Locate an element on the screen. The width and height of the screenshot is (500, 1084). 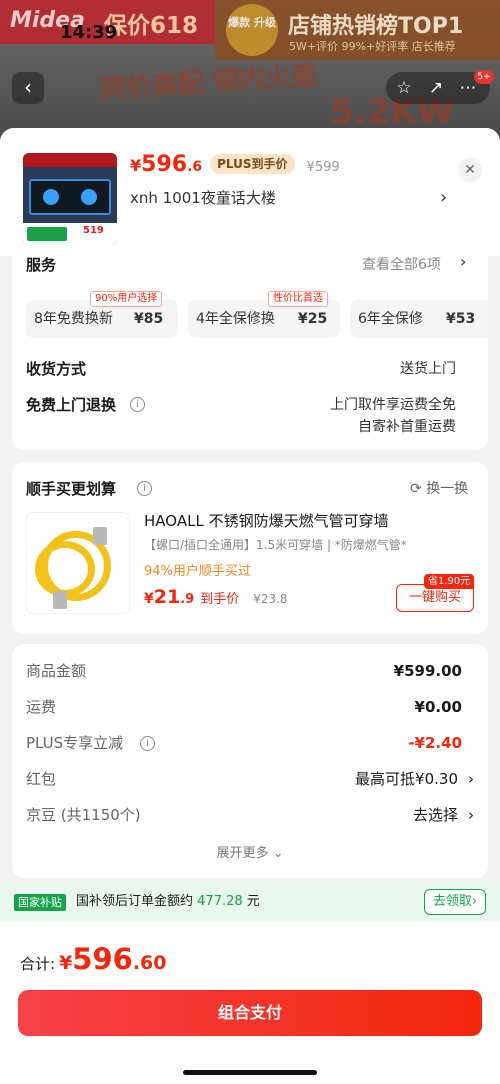
promo-text: 保价618 is located at coordinates (151, 26).